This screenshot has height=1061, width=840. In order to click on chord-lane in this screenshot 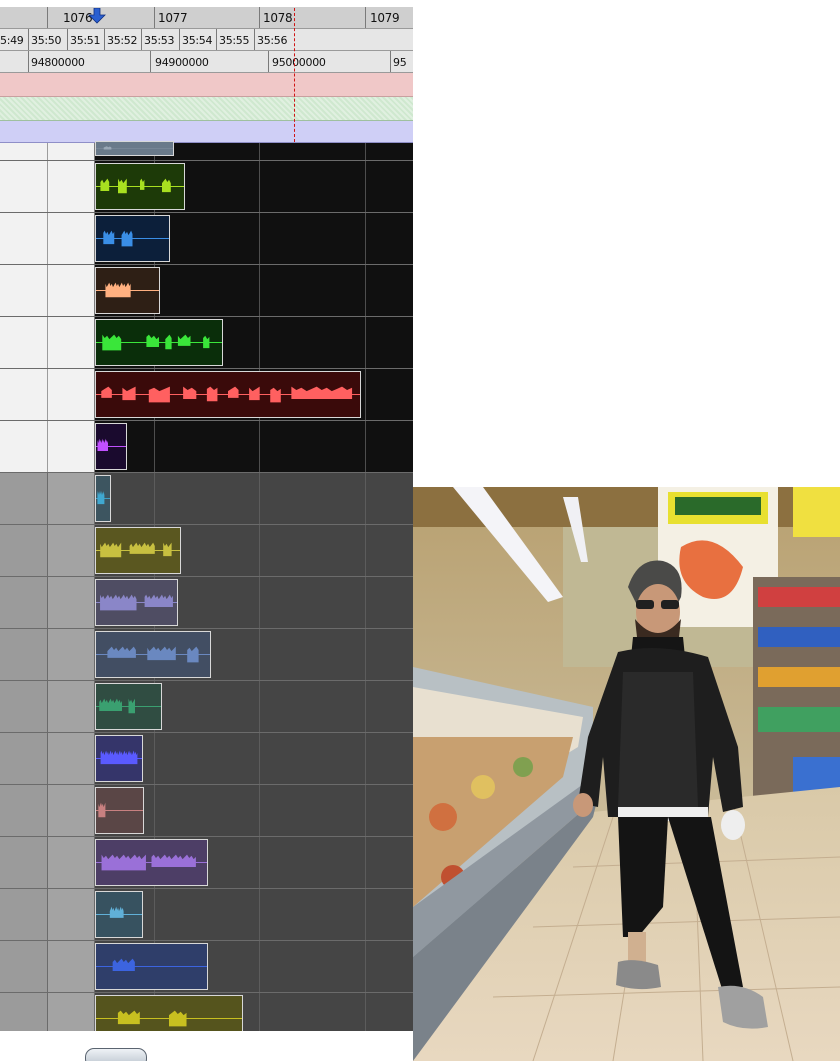, I will do `click(206, 109)`.